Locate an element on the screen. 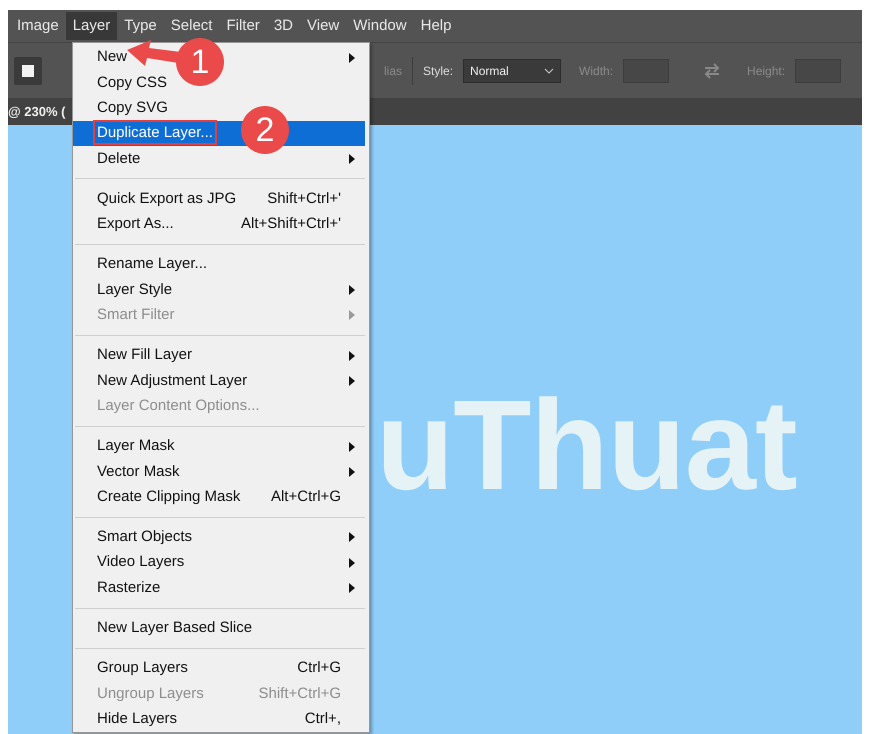 The width and height of the screenshot is (870, 734). menu-item: Create Clipping Mask is located at coordinates (168, 496).